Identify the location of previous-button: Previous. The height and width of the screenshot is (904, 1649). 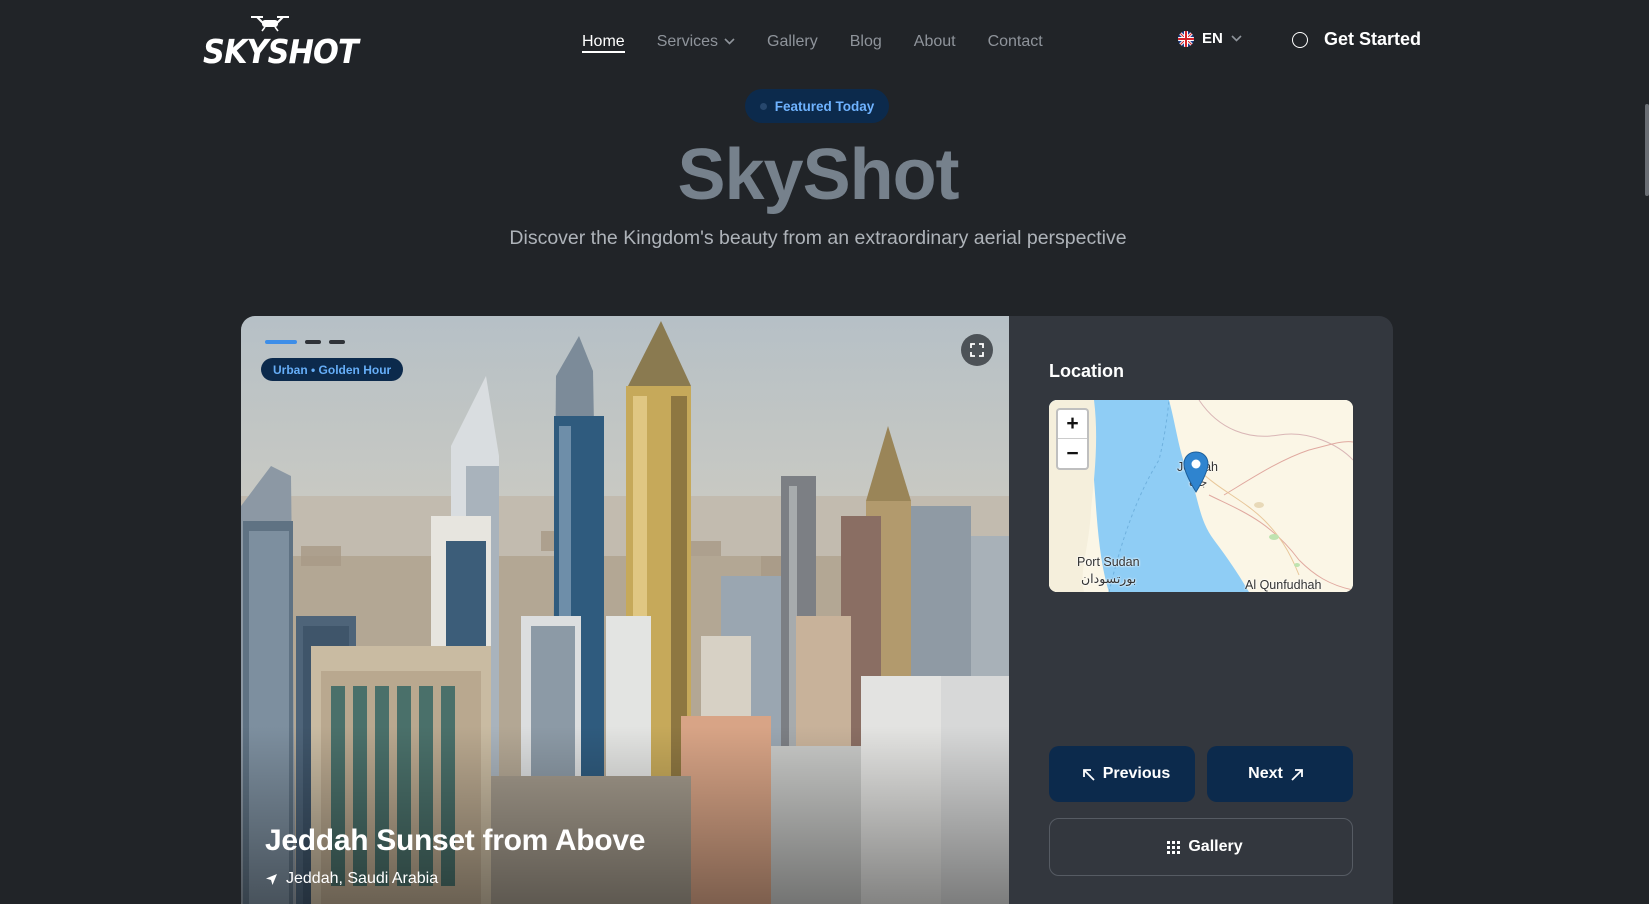
(1122, 774).